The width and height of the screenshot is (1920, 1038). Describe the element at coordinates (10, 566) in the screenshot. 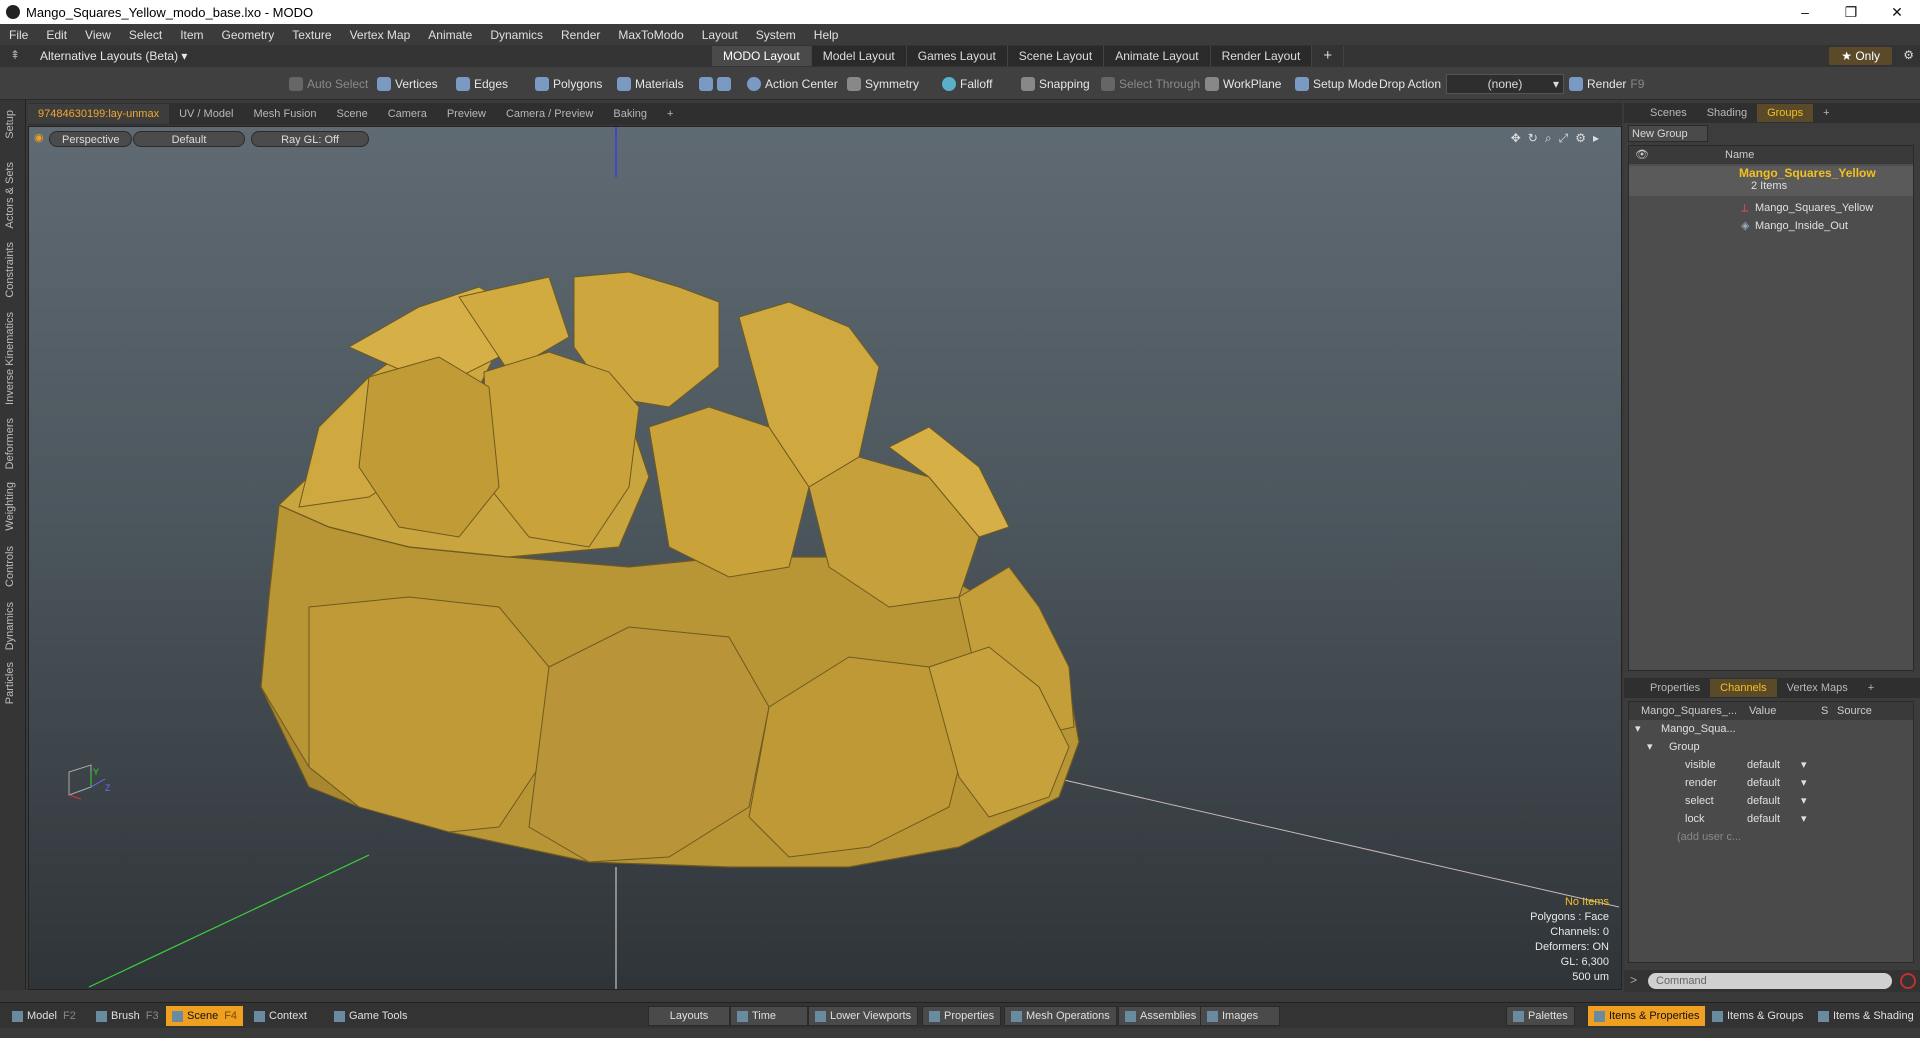

I see `tab-controls: Controls` at that location.